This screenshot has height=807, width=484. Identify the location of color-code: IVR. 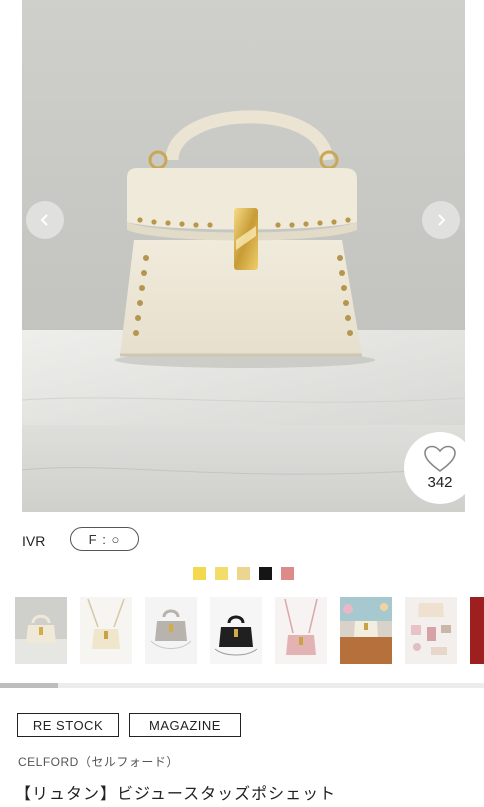
(34, 541).